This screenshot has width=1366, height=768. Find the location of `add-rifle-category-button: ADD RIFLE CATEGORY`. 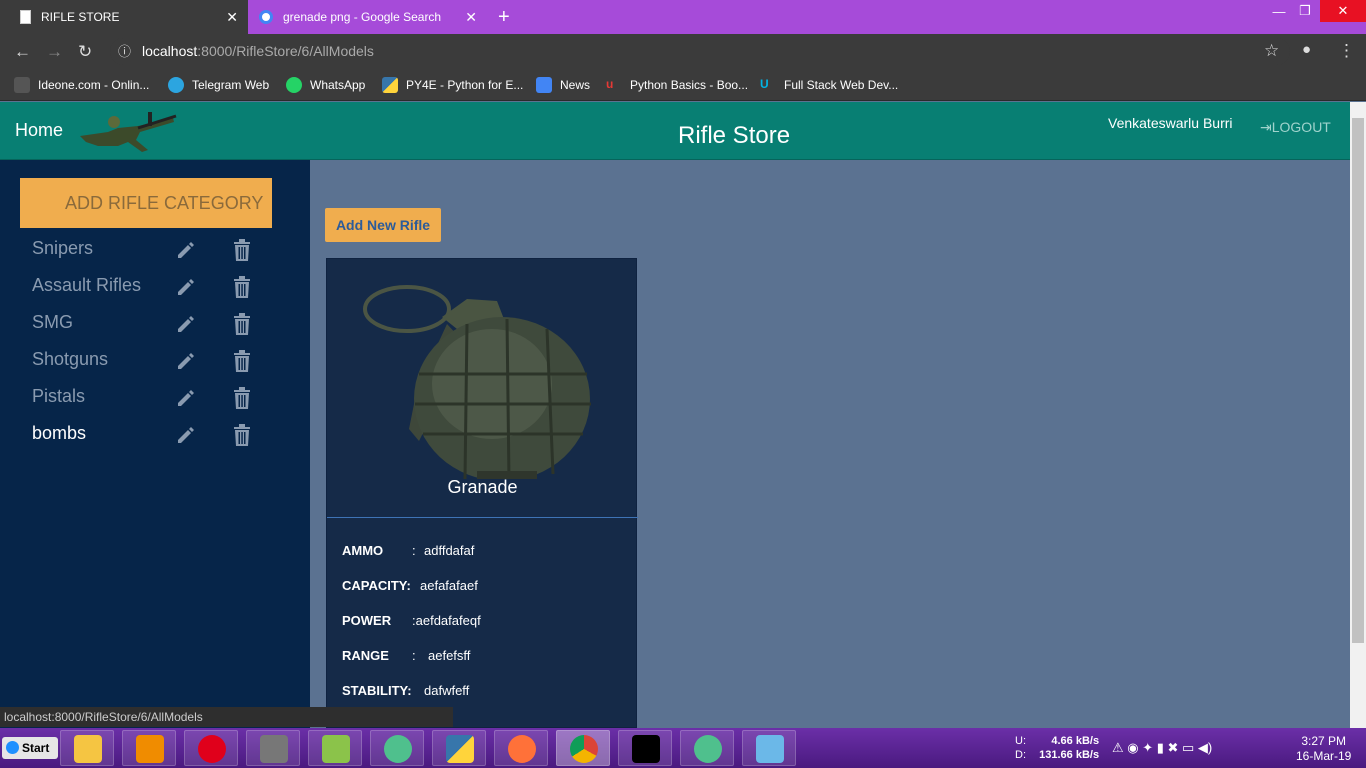

add-rifle-category-button: ADD RIFLE CATEGORY is located at coordinates (146, 203).